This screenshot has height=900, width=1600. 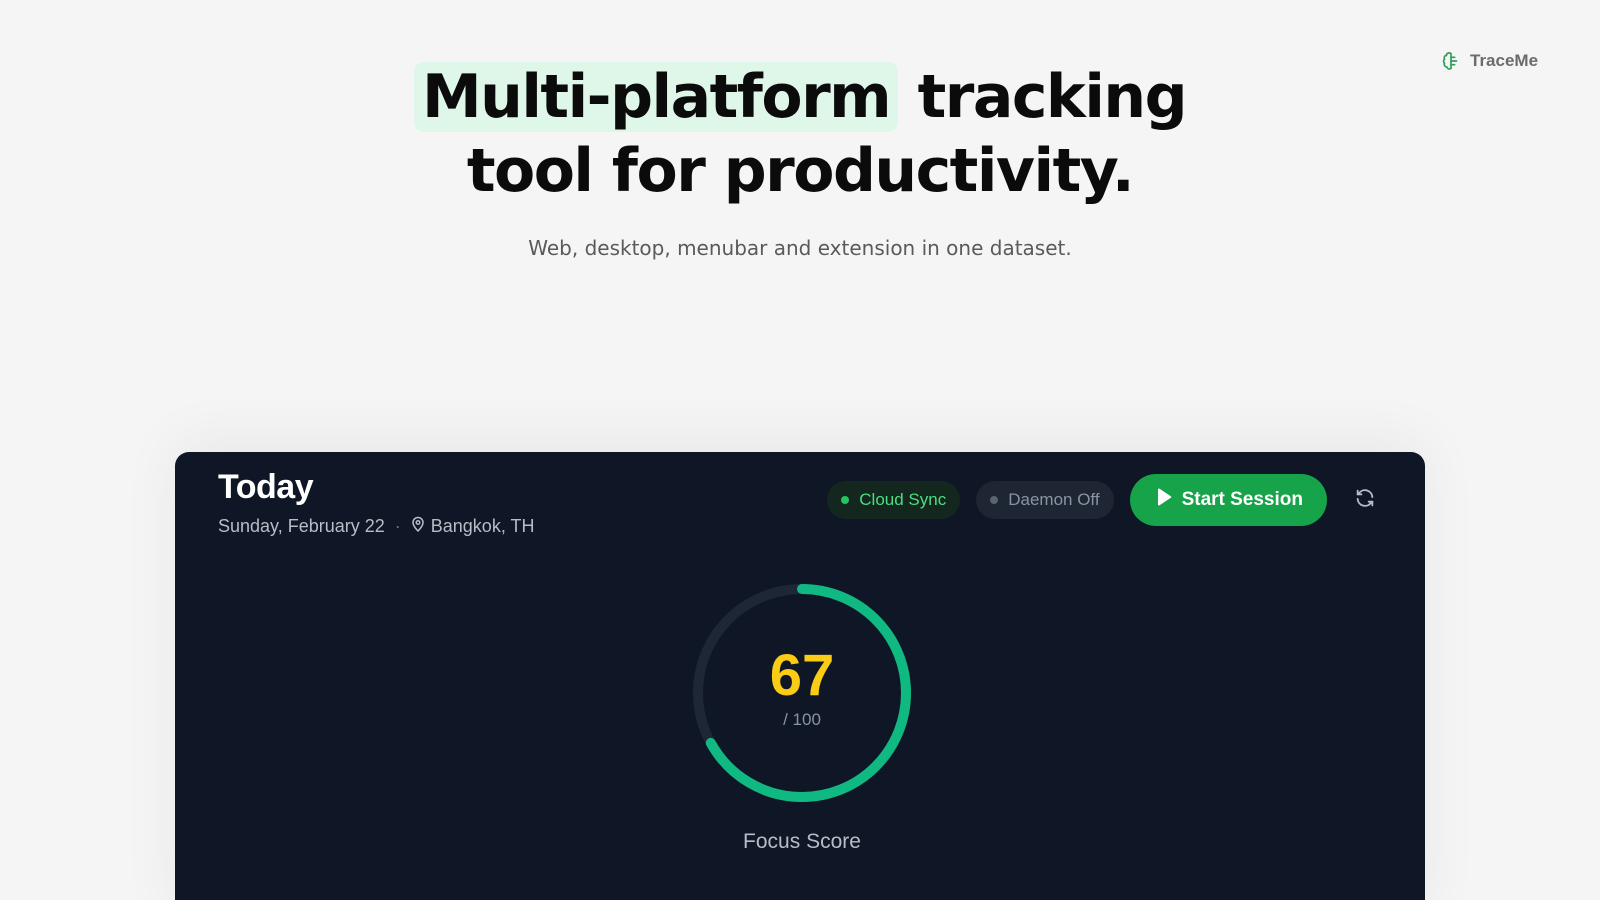 I want to click on cloud-sync-label: Cloud Sync, so click(x=903, y=499).